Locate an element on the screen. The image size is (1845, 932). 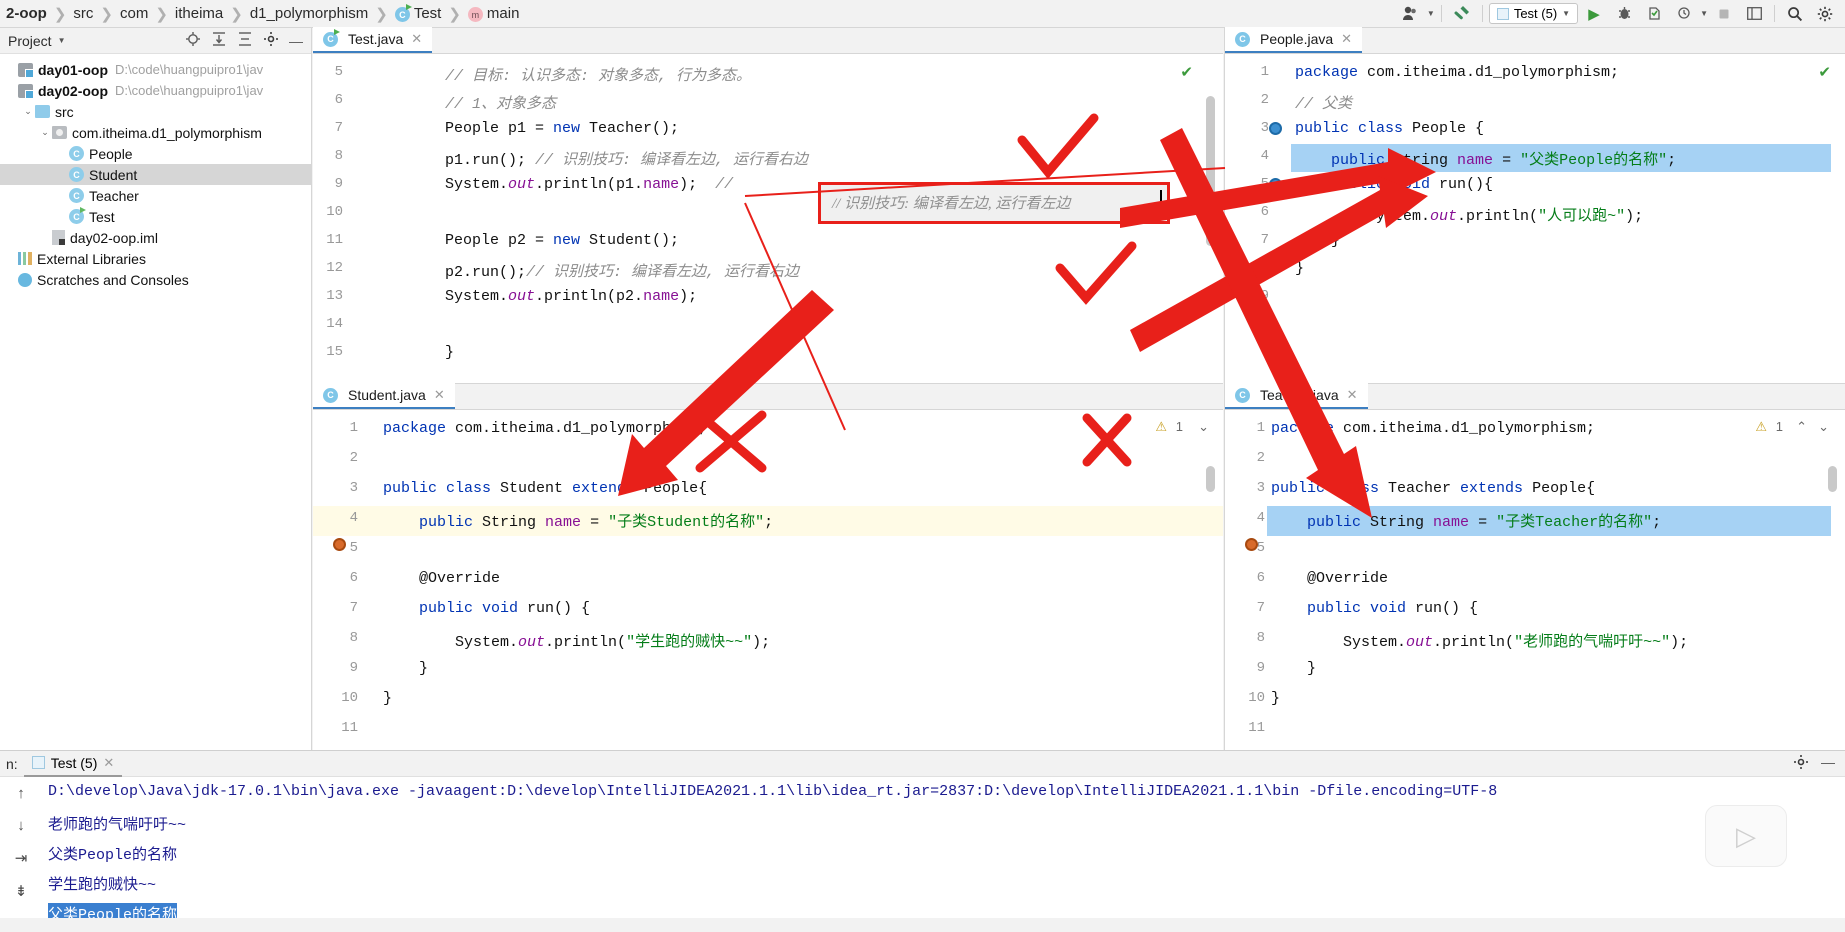
tab-teacher-java: C Teacher.java ✕ is located at coordinates (1296, 396).